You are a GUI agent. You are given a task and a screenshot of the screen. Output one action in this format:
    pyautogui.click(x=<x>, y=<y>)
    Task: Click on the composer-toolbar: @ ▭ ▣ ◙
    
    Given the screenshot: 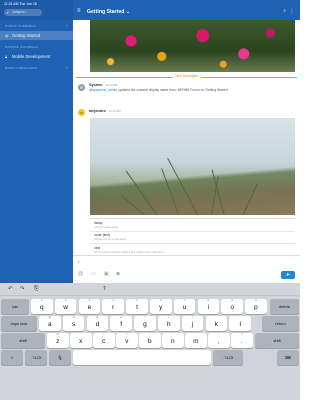 What is the action you would take?
    pyautogui.click(x=99, y=274)
    